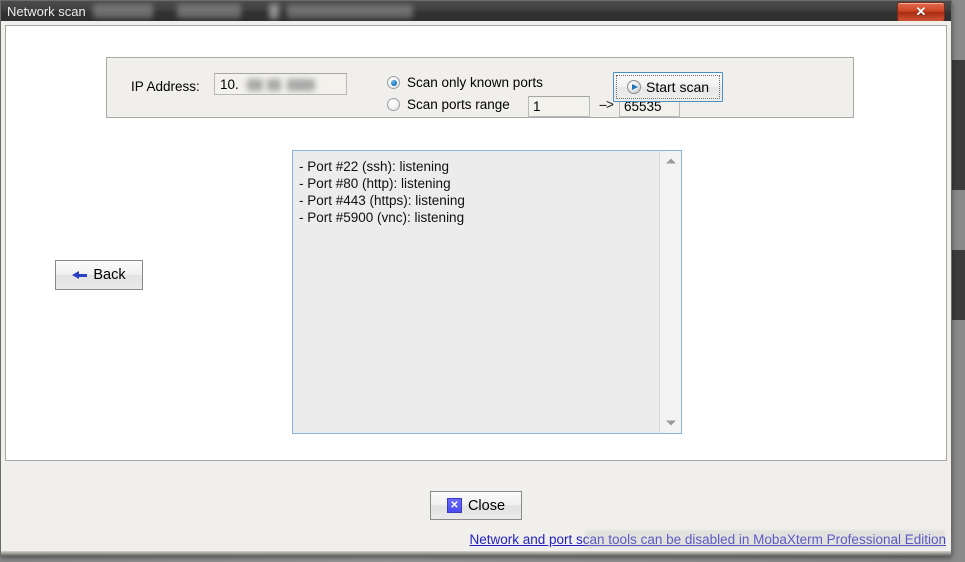 The image size is (965, 562). I want to click on ip-address-label: IP Address:, so click(165, 86).